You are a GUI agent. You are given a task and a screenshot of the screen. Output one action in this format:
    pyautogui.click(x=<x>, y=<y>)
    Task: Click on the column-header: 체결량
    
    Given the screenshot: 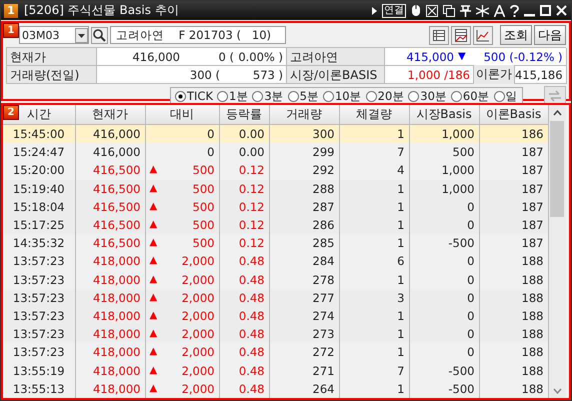 What is the action you would take?
    pyautogui.click(x=374, y=114)
    